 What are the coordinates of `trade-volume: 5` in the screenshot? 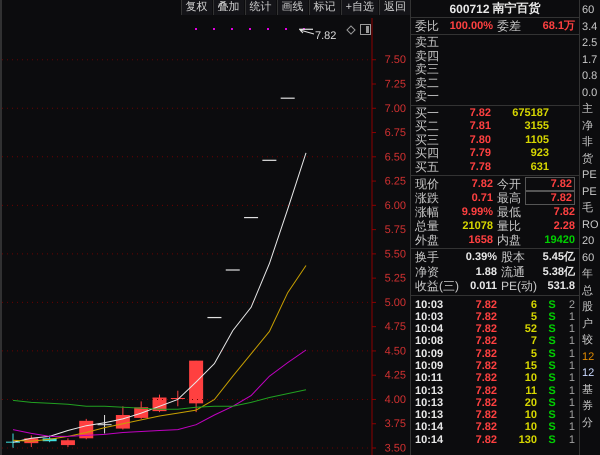 It's located at (533, 317).